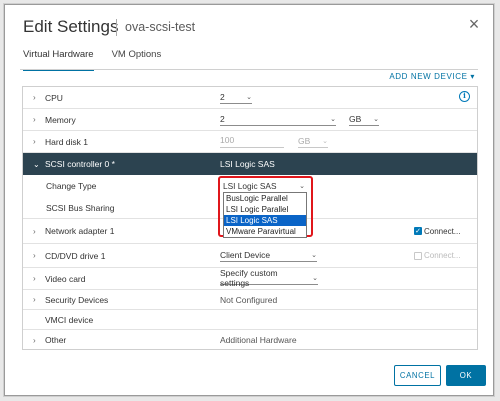  Describe the element at coordinates (65, 278) in the screenshot. I see `video-card-label: Video card` at that location.